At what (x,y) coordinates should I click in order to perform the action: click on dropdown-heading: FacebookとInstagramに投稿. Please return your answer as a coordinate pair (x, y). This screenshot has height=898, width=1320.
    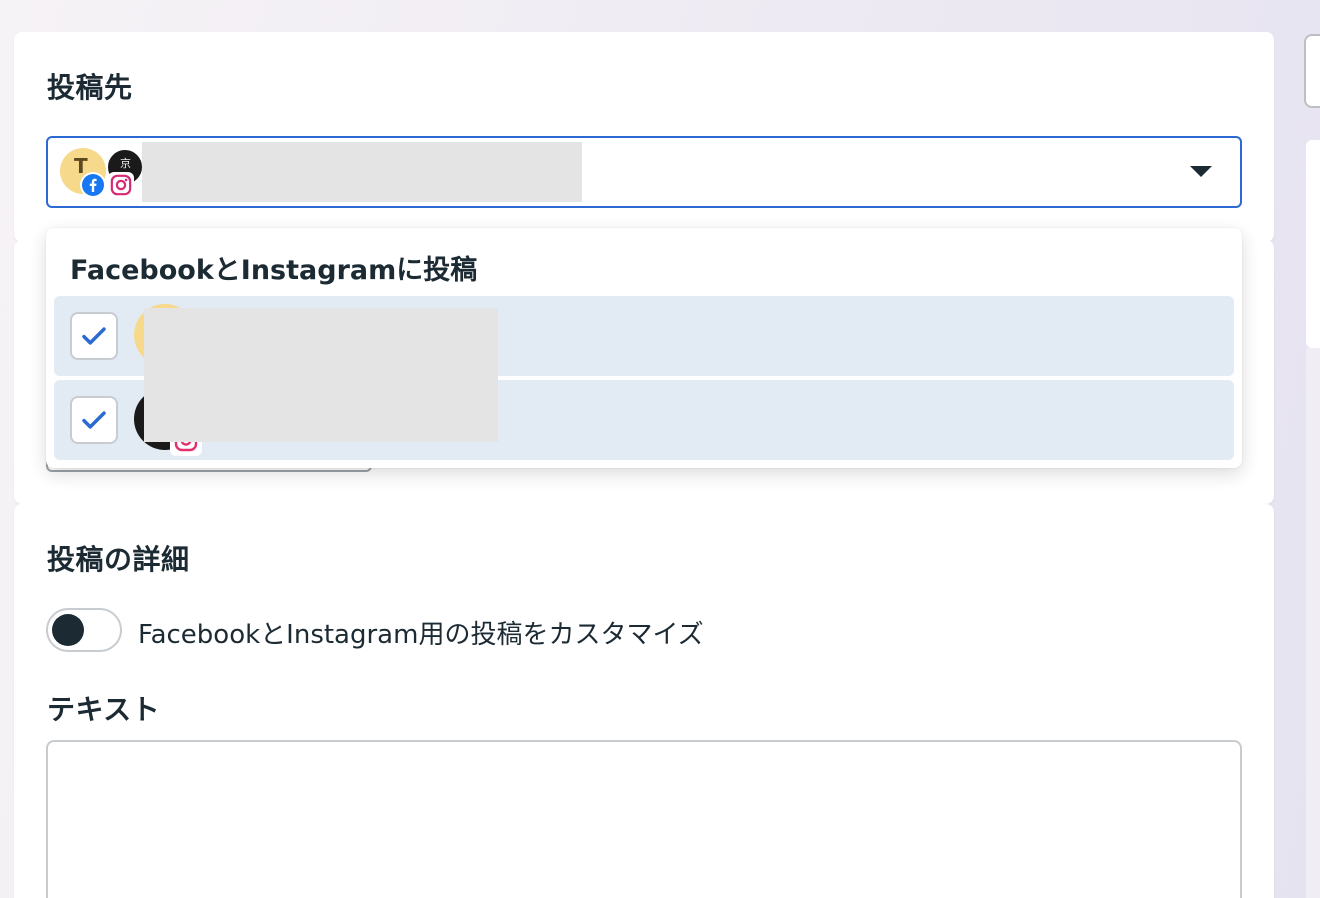
    Looking at the image, I should click on (274, 270).